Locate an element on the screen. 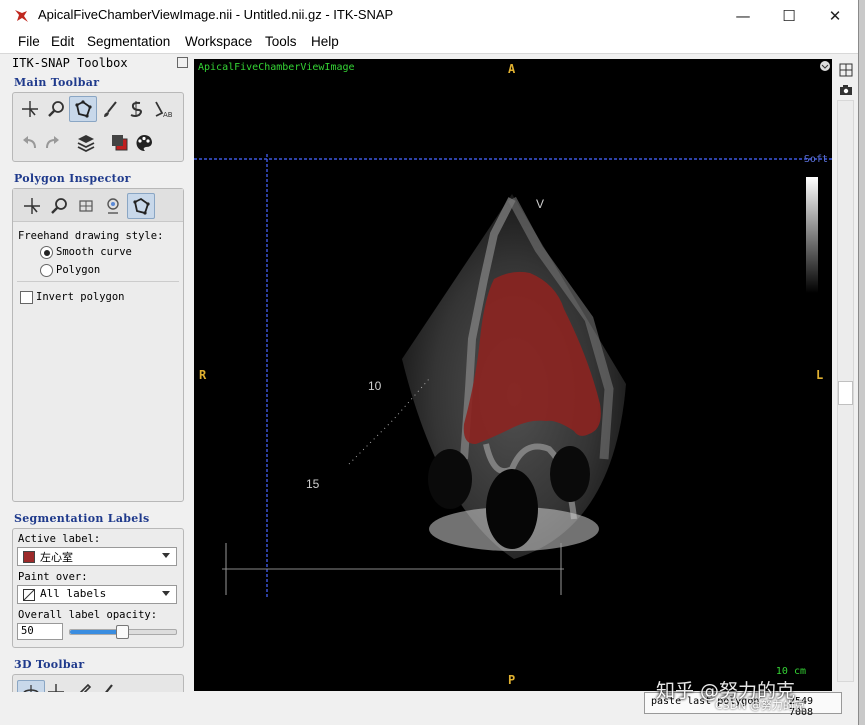 This screenshot has width=865, height=725. slice-scrollbar is located at coordinates (845, 391).